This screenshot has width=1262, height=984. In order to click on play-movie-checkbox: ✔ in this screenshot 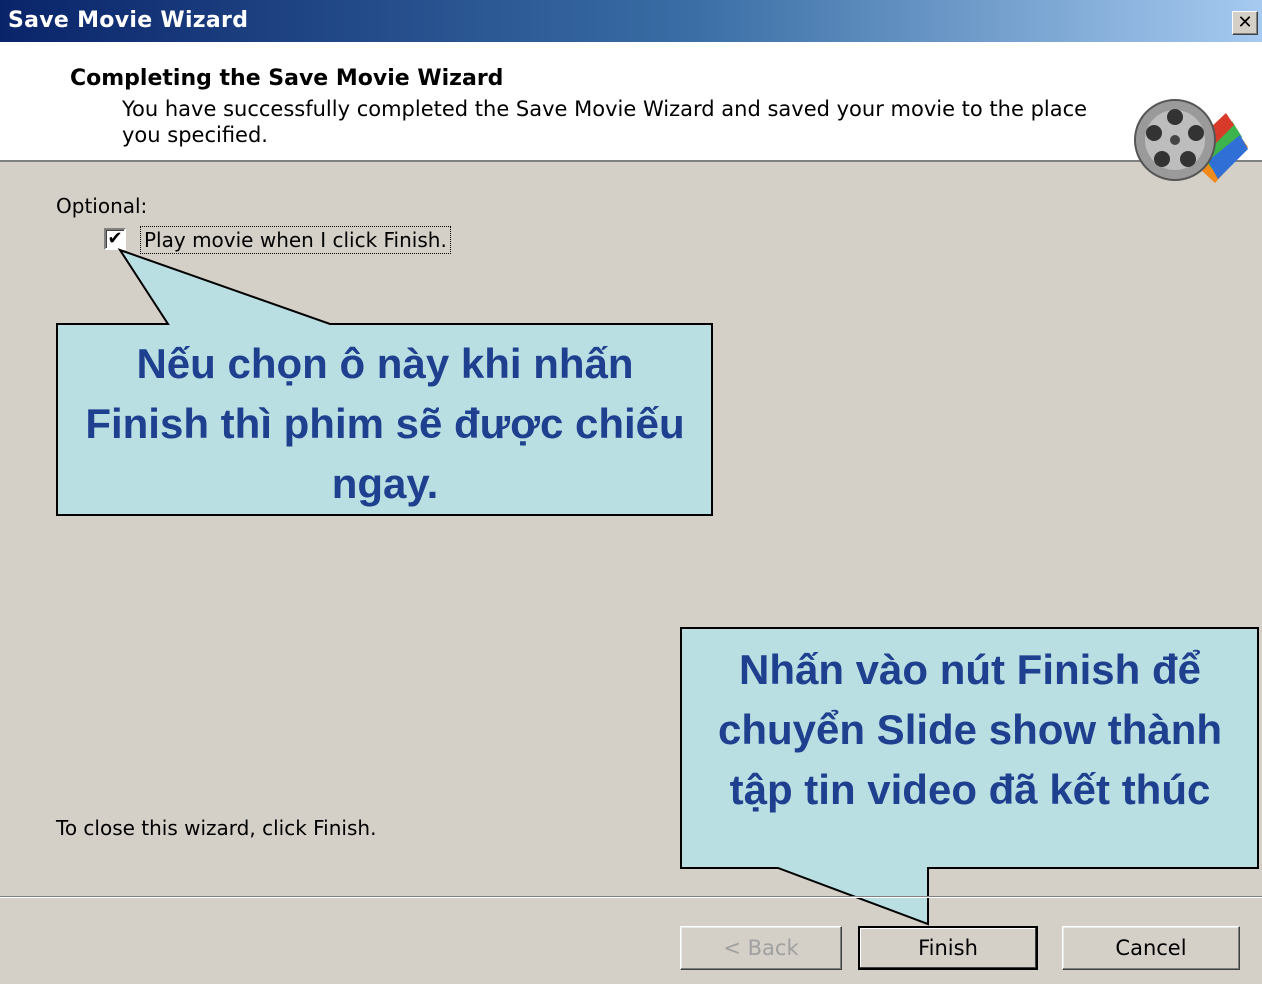, I will do `click(115, 239)`.